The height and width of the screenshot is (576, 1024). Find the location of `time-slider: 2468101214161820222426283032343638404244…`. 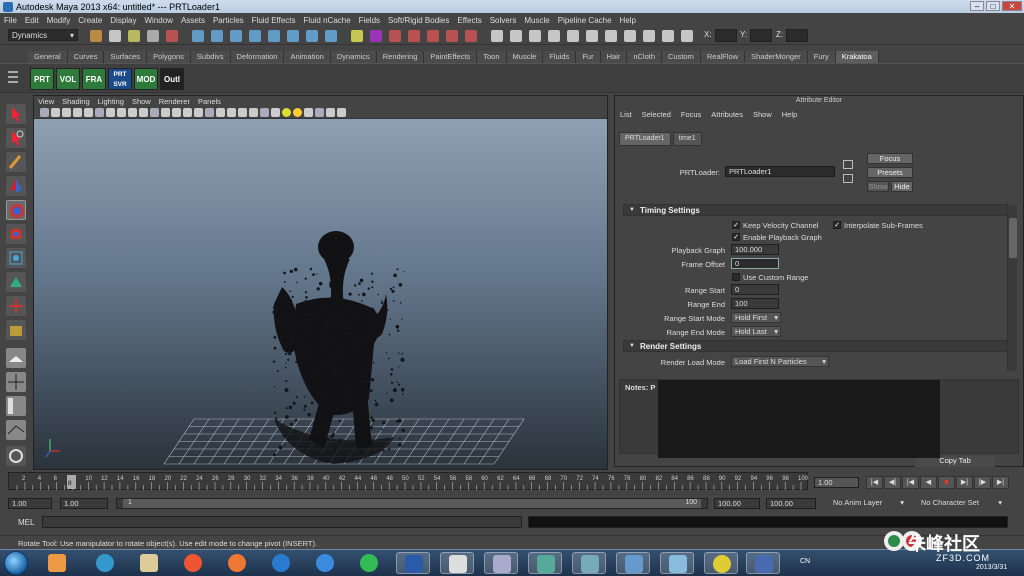

time-slider: 2468101214161820222426283032343638404244… is located at coordinates (408, 481).